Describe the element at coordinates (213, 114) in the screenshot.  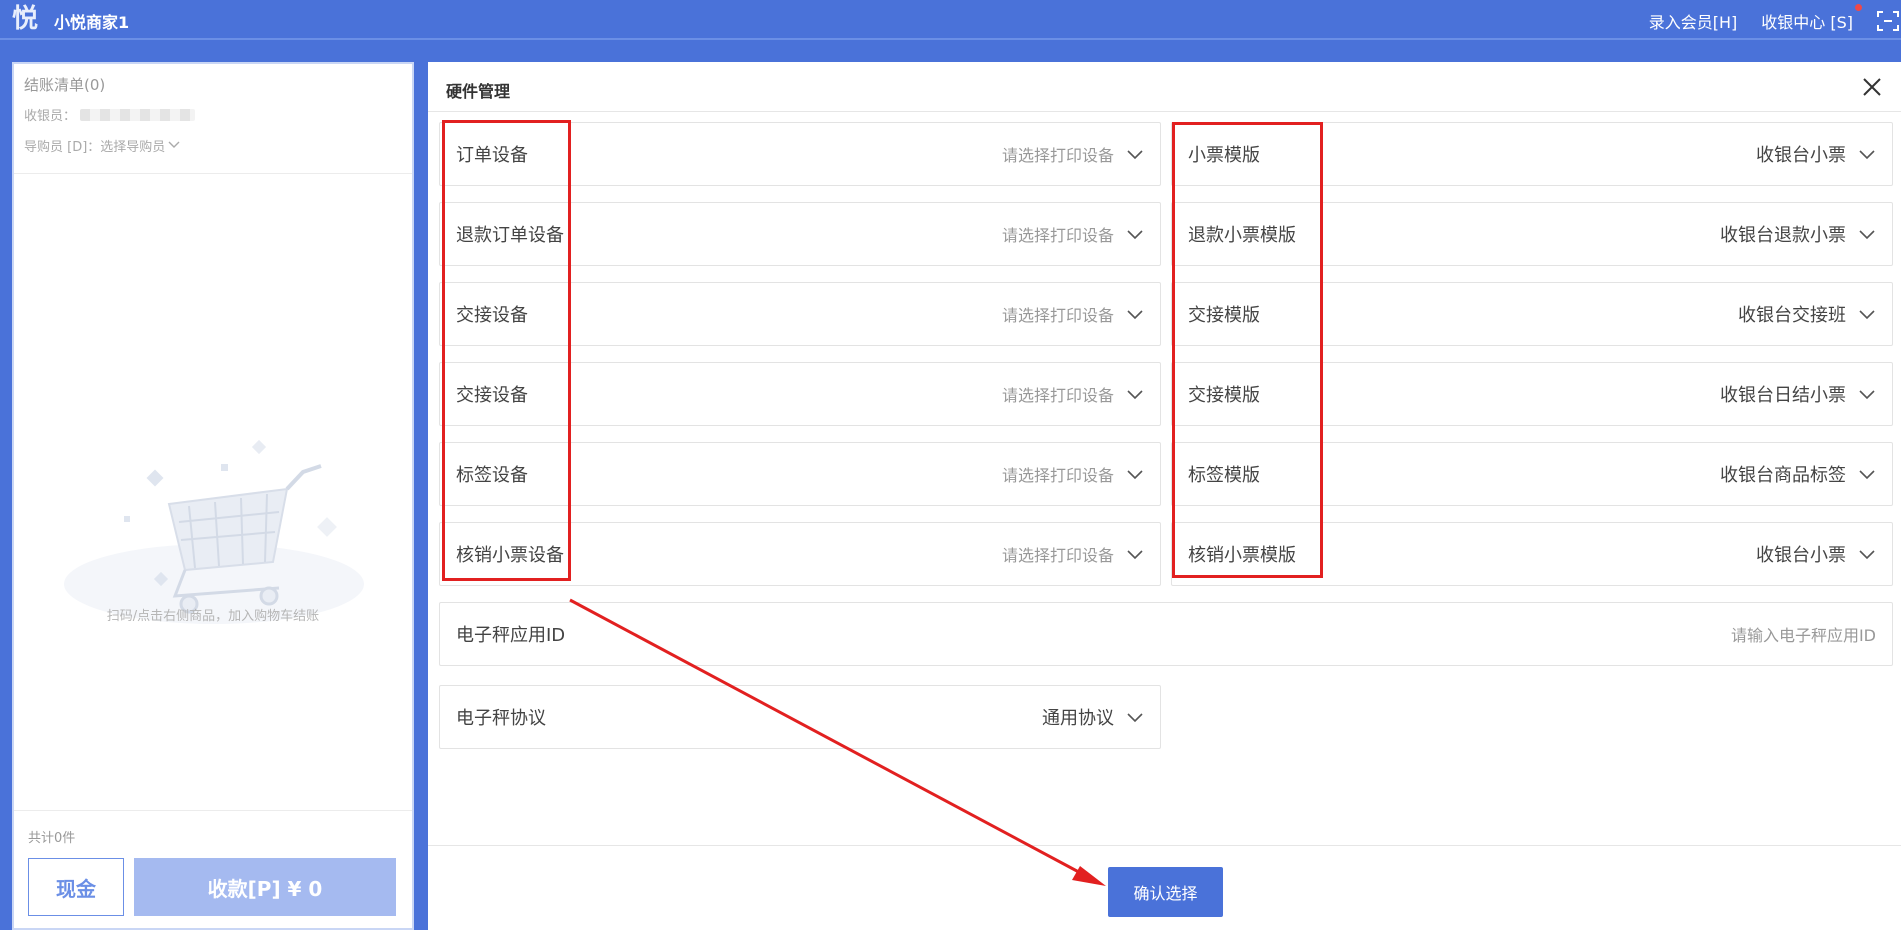
I see `cashier-line: 收银员：` at that location.